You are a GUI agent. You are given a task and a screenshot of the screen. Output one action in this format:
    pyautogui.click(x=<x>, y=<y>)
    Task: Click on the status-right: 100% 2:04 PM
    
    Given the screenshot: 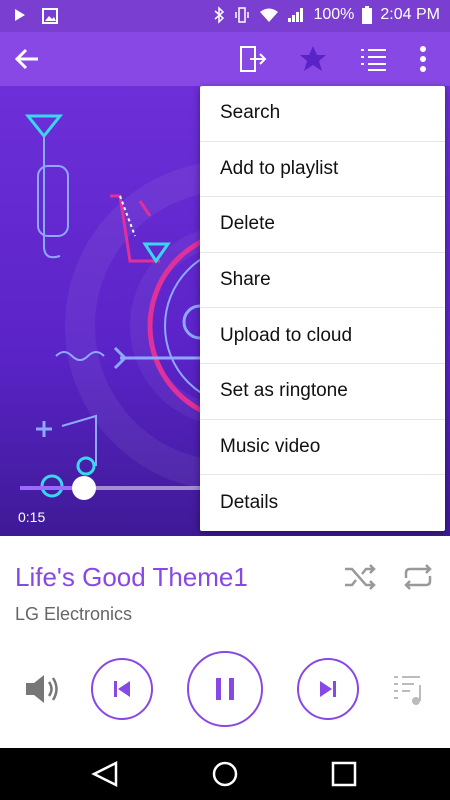 What is the action you would take?
    pyautogui.click(x=326, y=15)
    